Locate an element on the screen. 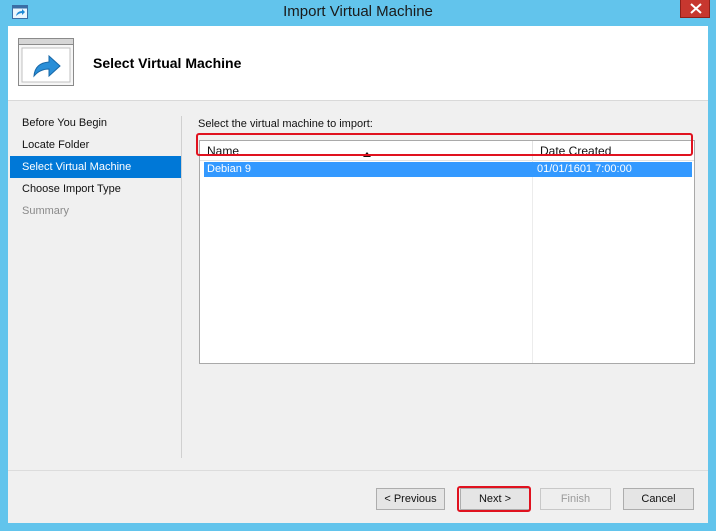  cancel-button: Cancel is located at coordinates (658, 499).